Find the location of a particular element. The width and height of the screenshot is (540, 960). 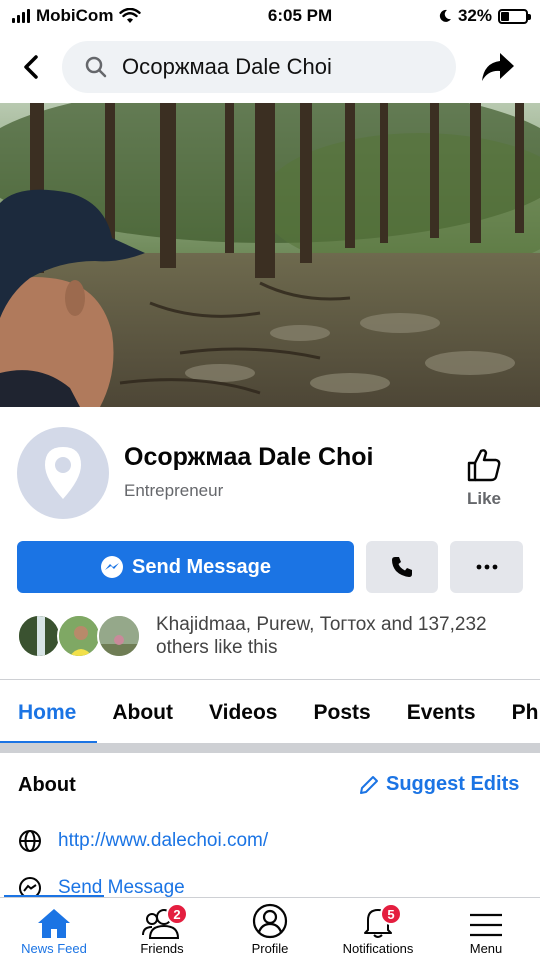

hamburger-icon is located at coordinates (486, 925).